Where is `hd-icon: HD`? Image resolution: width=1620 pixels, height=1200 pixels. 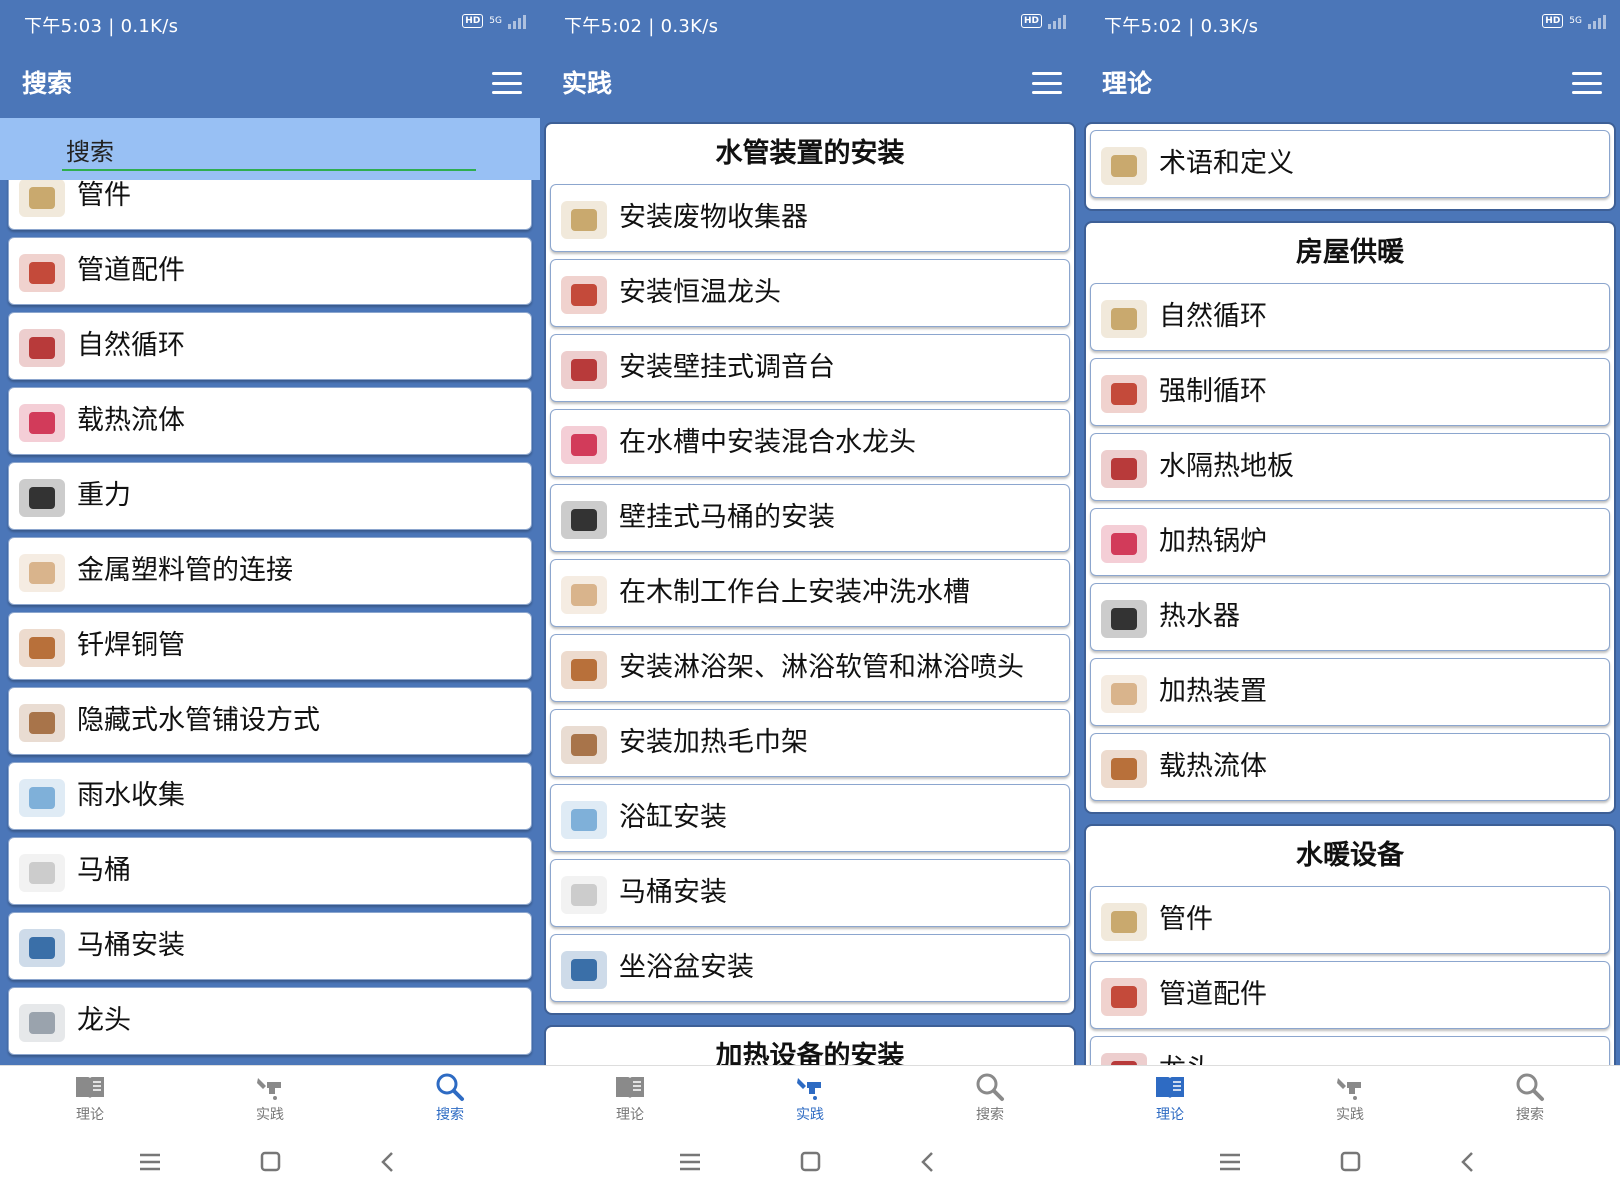 hd-icon: HD is located at coordinates (473, 21).